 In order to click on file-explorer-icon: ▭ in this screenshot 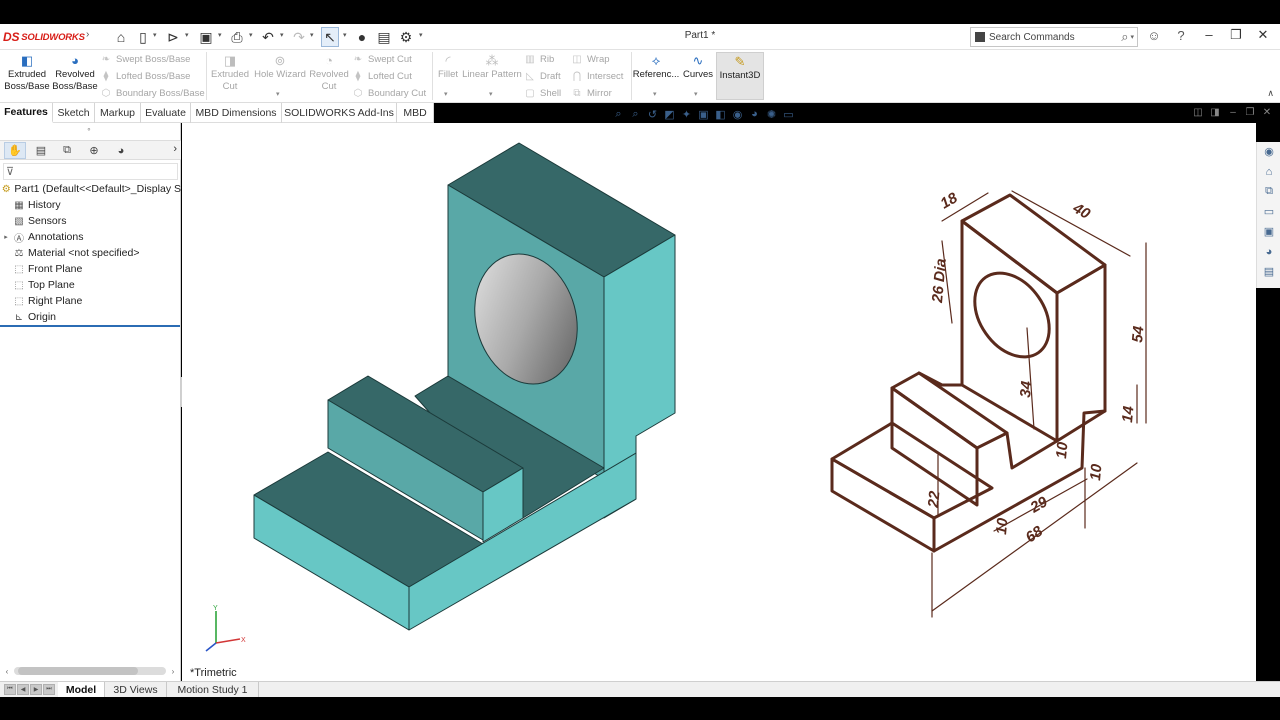, I will do `click(1269, 211)`.